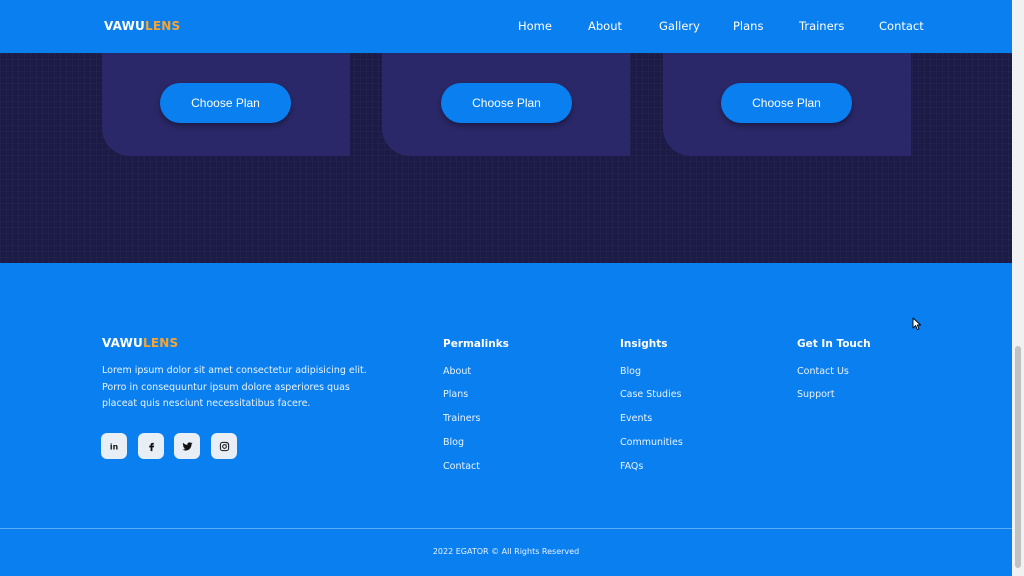 This screenshot has width=1024, height=576. Describe the element at coordinates (651, 442) in the screenshot. I see `footer-link: Communities` at that location.